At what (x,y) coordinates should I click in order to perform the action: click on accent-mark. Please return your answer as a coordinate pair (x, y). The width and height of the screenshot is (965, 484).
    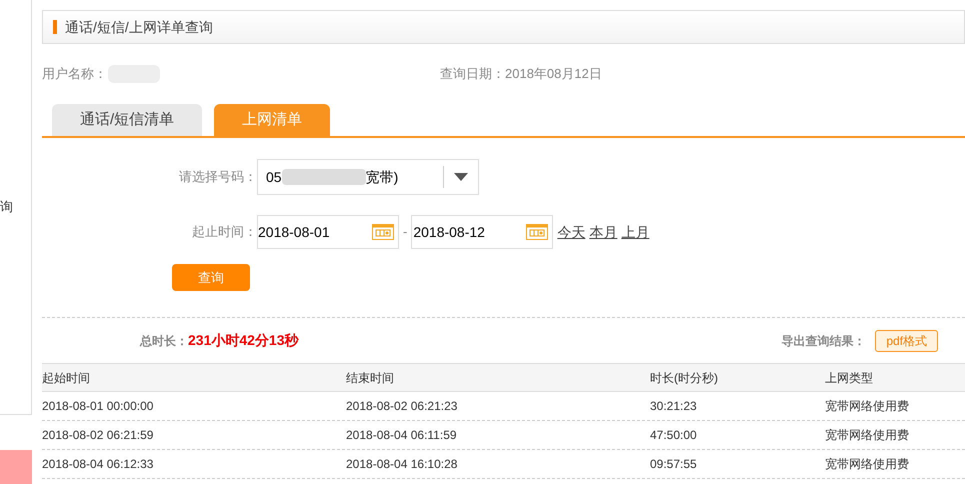
    Looking at the image, I should click on (55, 27).